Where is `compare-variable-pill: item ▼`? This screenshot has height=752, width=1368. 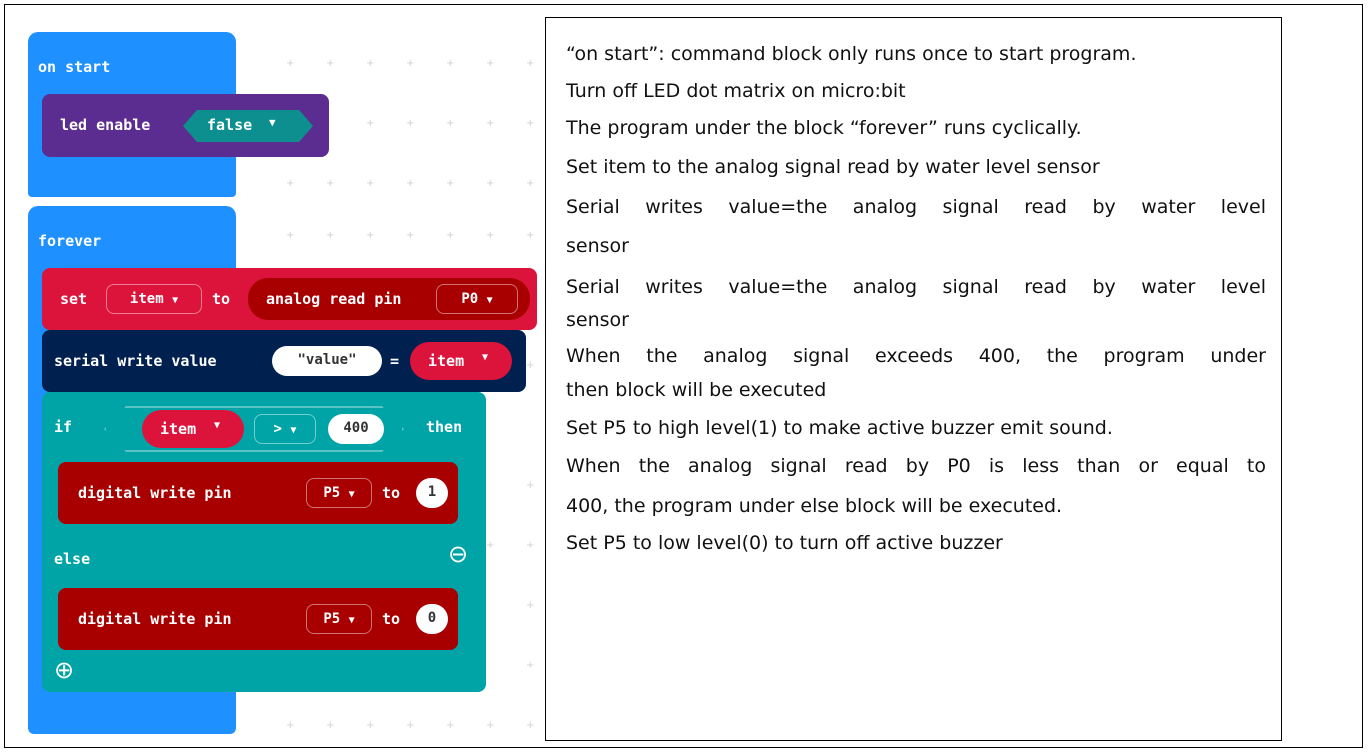 compare-variable-pill: item ▼ is located at coordinates (193, 429).